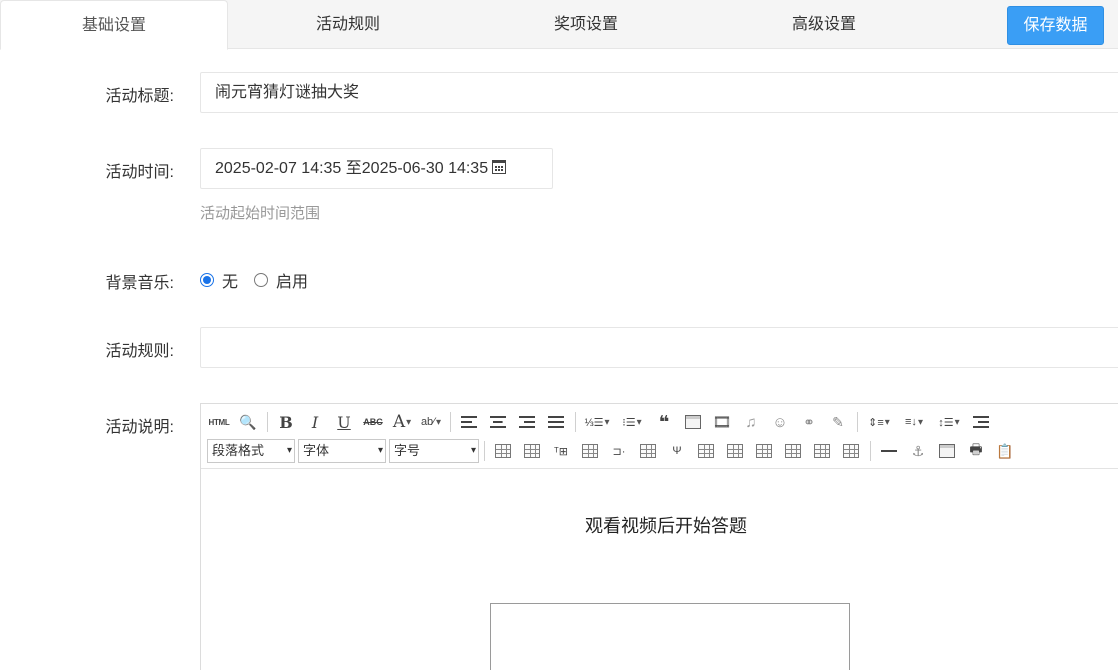  I want to click on embedded-video-frame, so click(670, 636).